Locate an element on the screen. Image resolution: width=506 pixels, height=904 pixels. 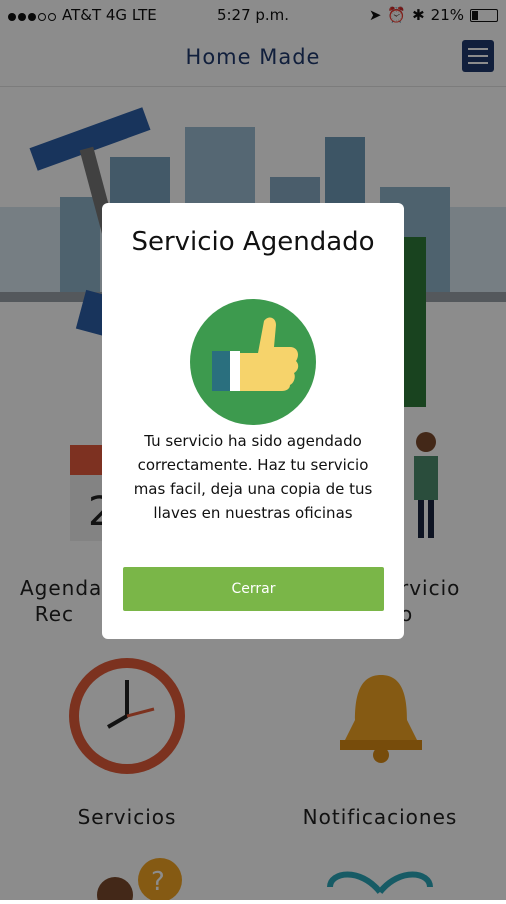
thumbs-up-icon is located at coordinates (253, 362).